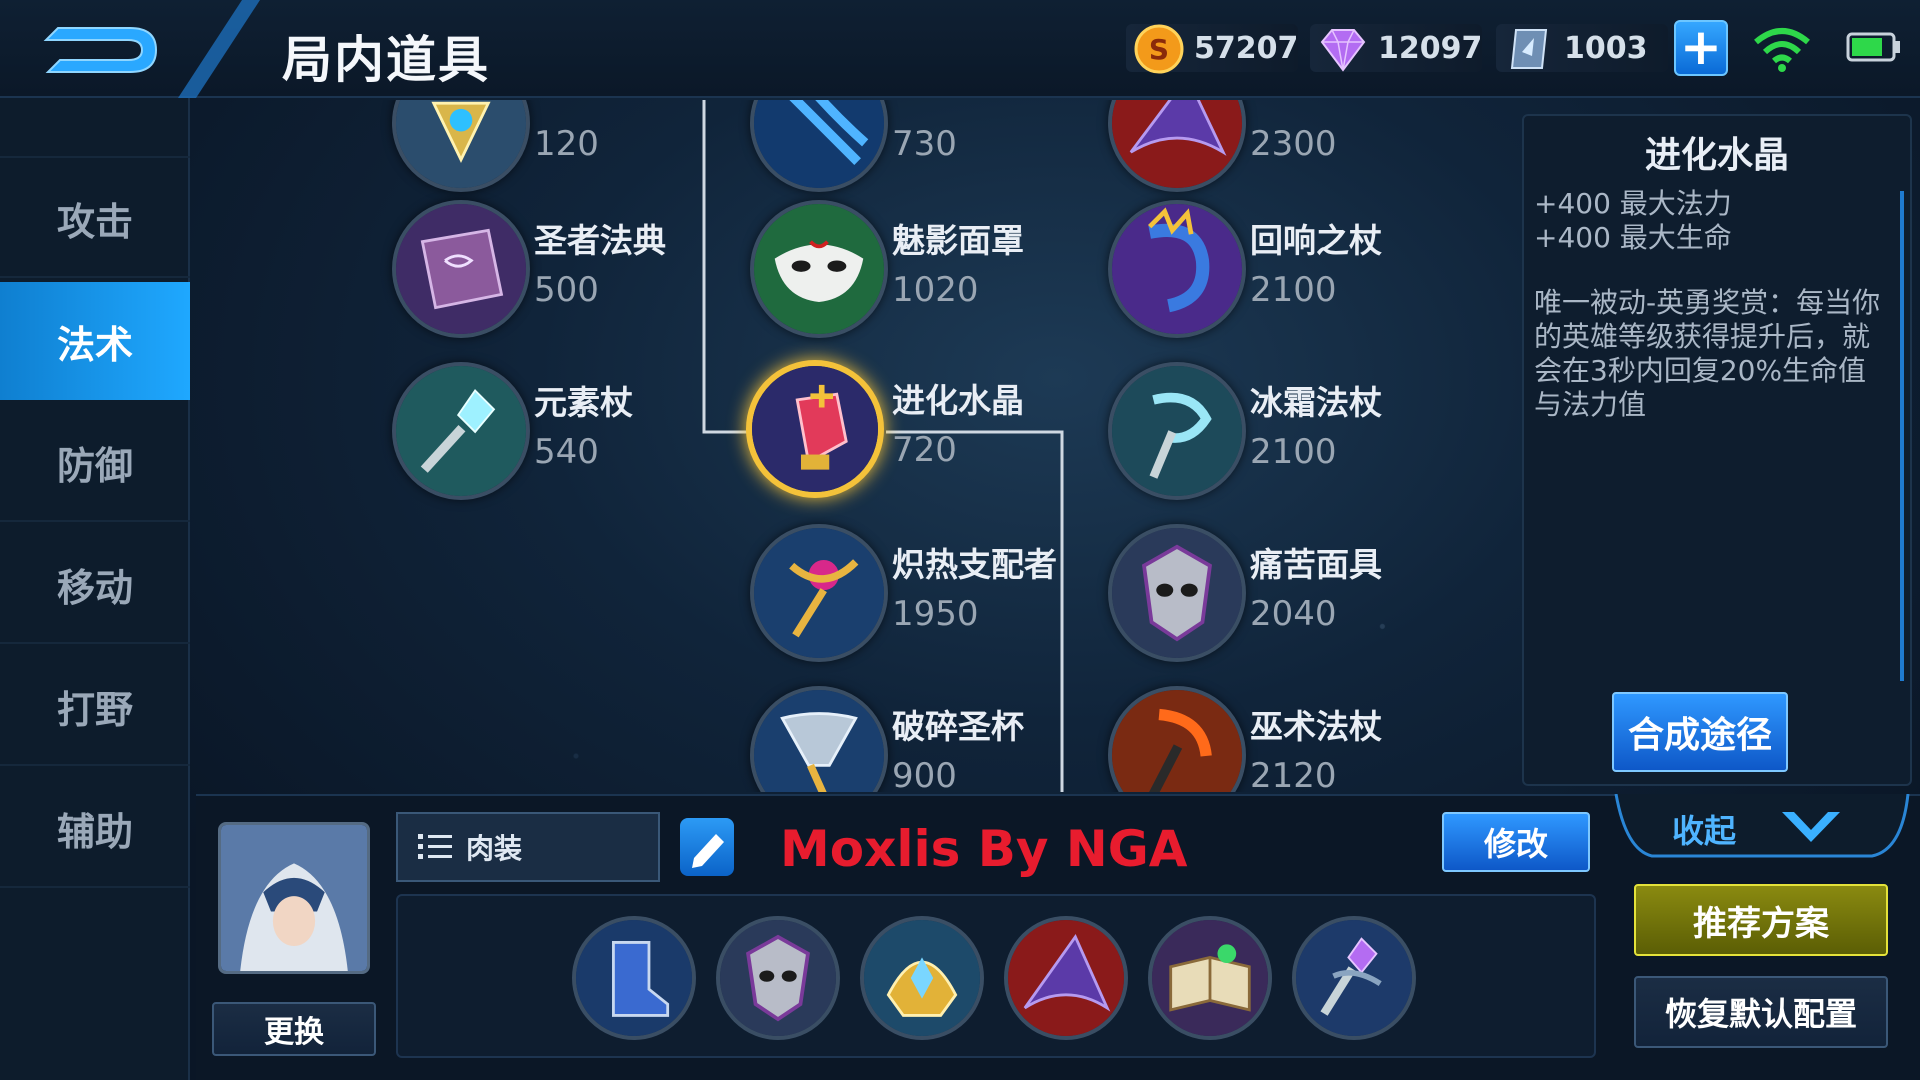 This screenshot has height=1080, width=1920. I want to click on list-icon, so click(435, 846).